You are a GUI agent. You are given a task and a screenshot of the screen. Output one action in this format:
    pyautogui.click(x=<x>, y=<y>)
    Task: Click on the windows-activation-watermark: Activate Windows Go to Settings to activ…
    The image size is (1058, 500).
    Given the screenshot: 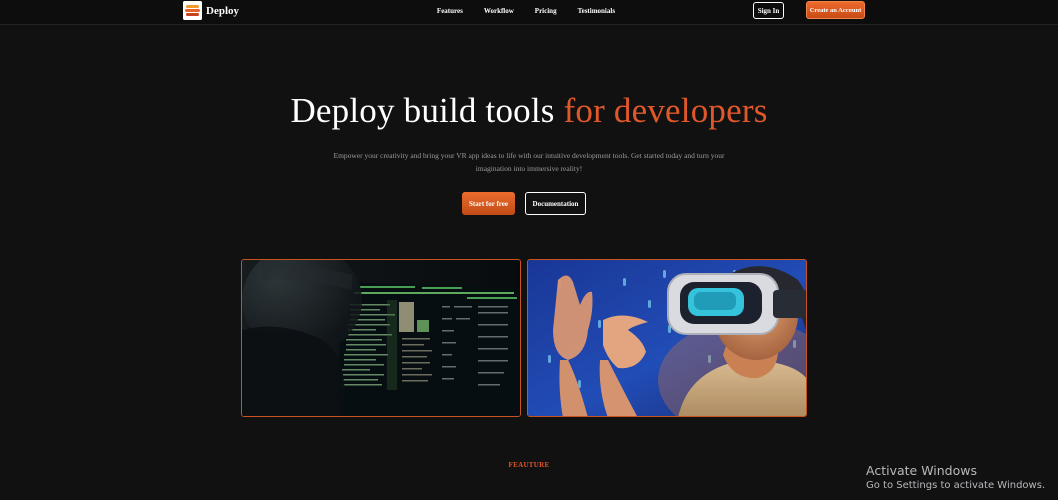 What is the action you would take?
    pyautogui.click(x=955, y=478)
    